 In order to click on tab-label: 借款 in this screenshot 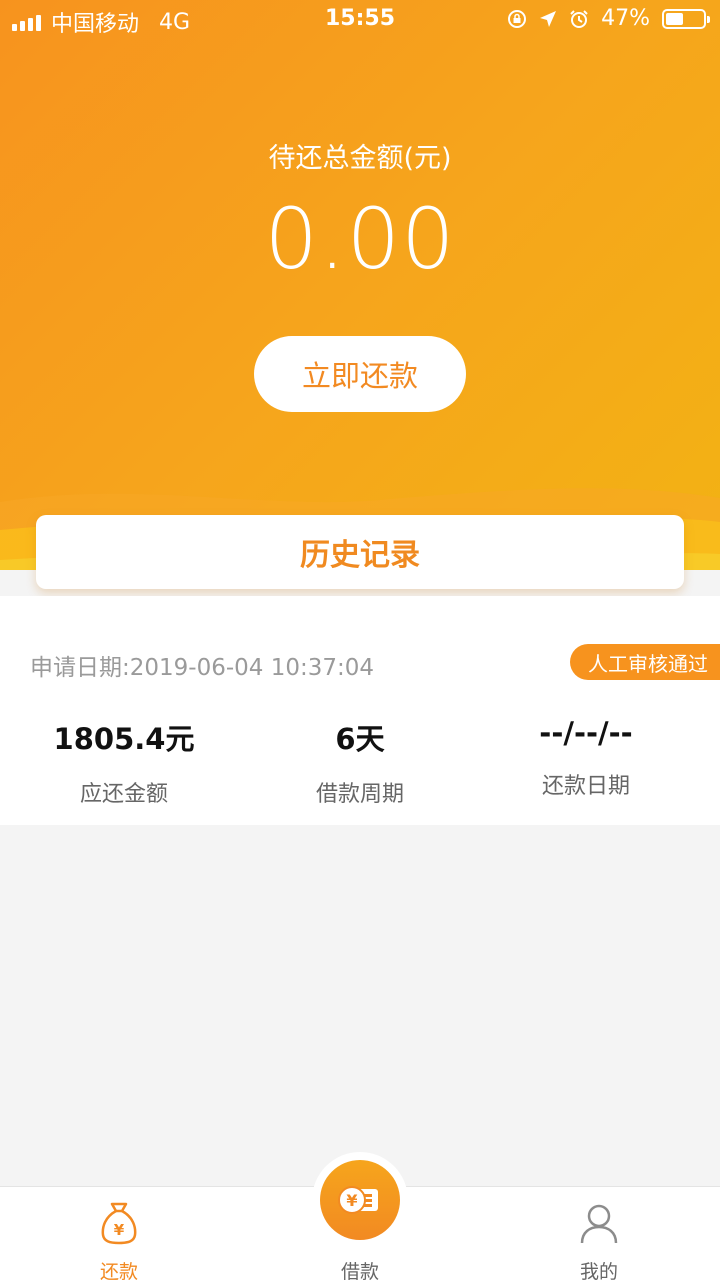, I will do `click(359, 1270)`.